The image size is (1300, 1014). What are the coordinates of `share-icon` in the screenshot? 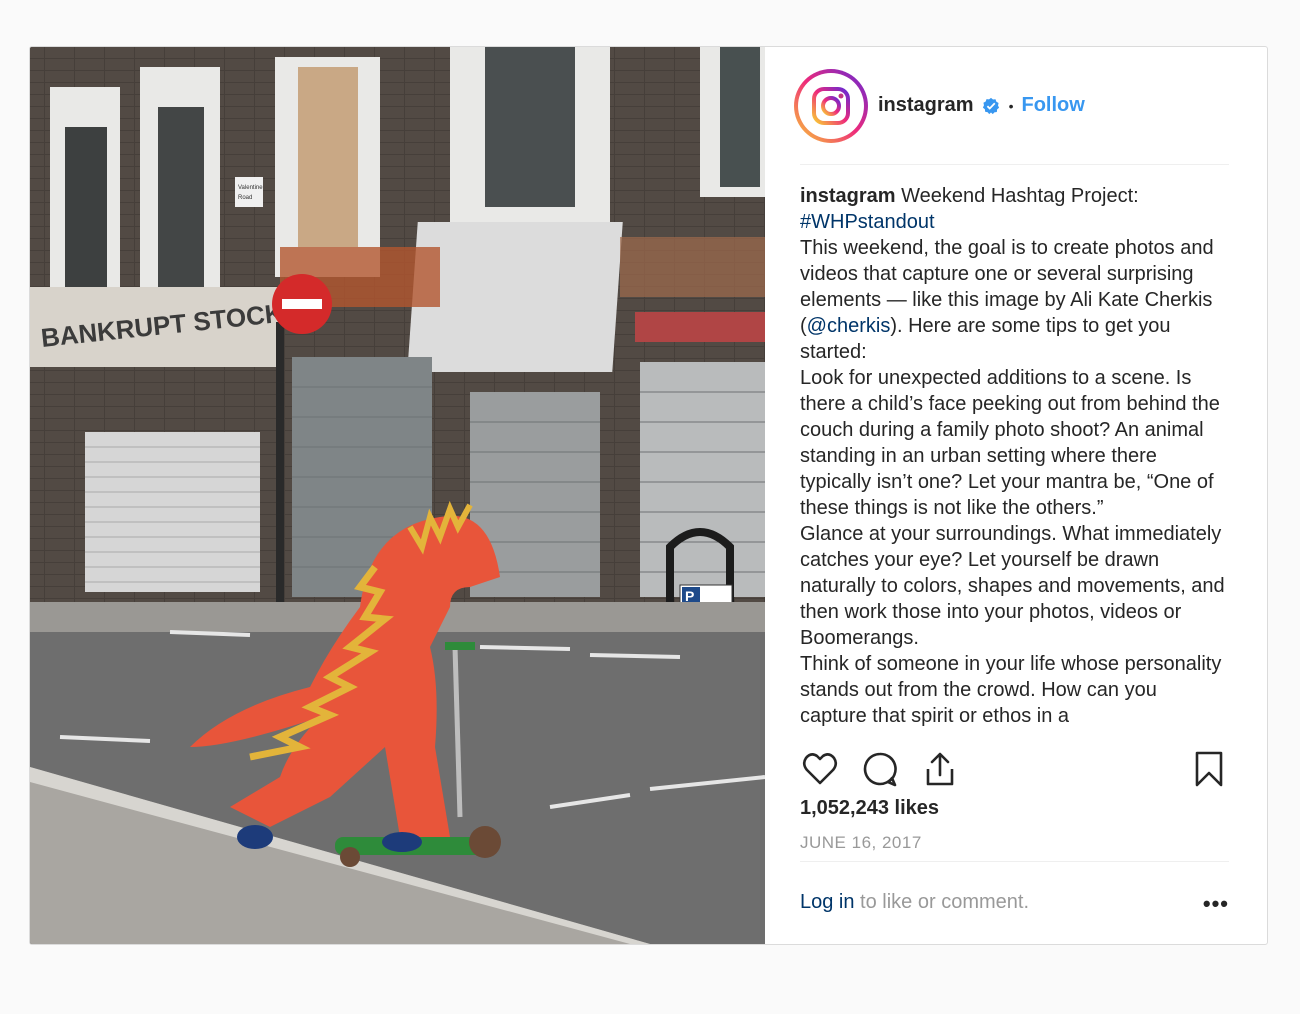 It's located at (940, 769).